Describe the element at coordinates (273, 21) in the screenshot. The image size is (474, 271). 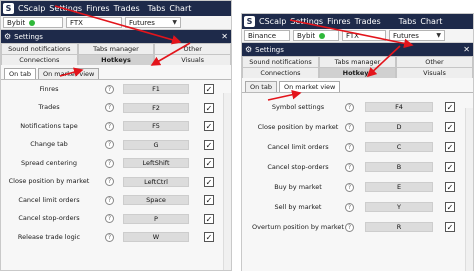
I see `app-name: CScalp` at that location.